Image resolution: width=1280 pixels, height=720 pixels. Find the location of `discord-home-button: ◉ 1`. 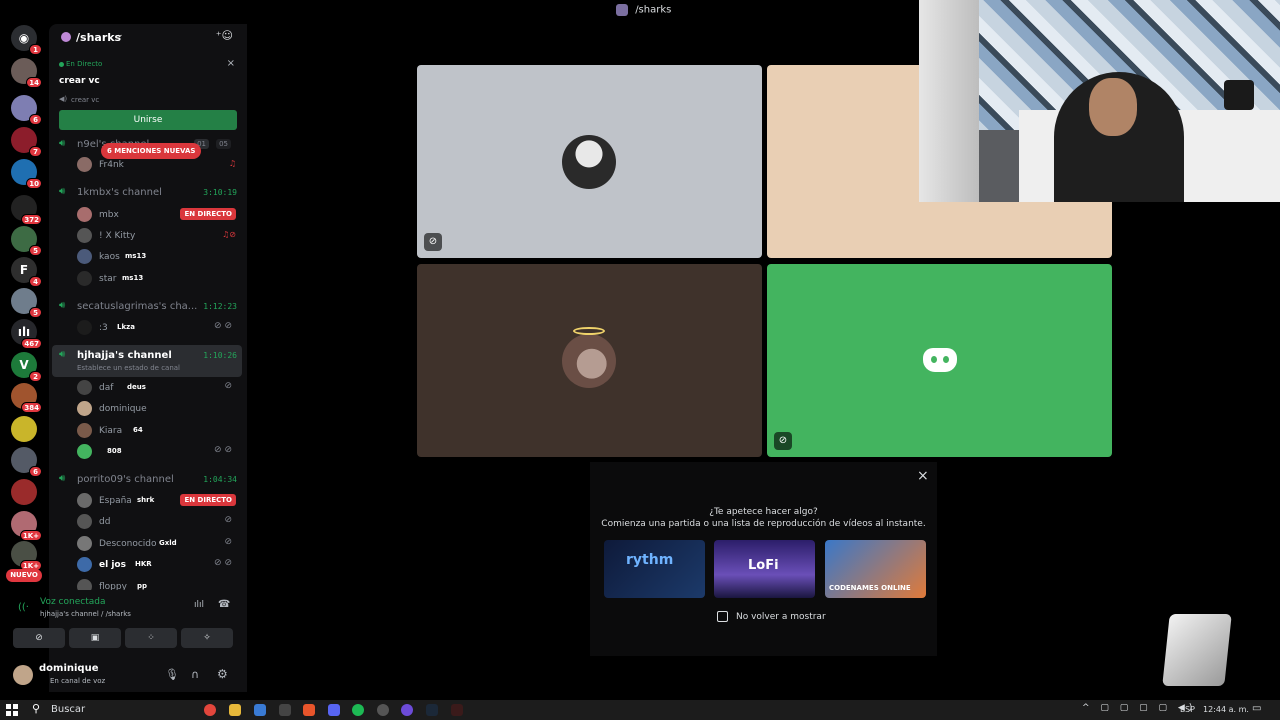

discord-home-button: ◉ 1 is located at coordinates (26, 40).